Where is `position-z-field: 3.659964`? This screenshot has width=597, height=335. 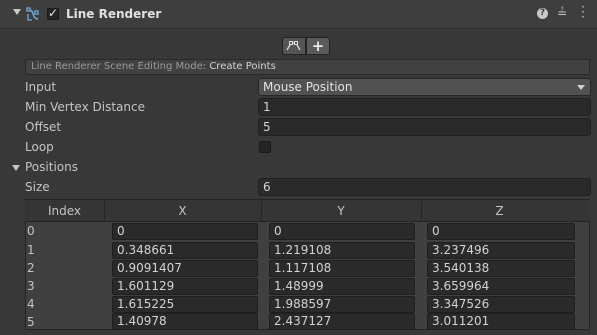 position-z-field: 3.659964 is located at coordinates (501, 286).